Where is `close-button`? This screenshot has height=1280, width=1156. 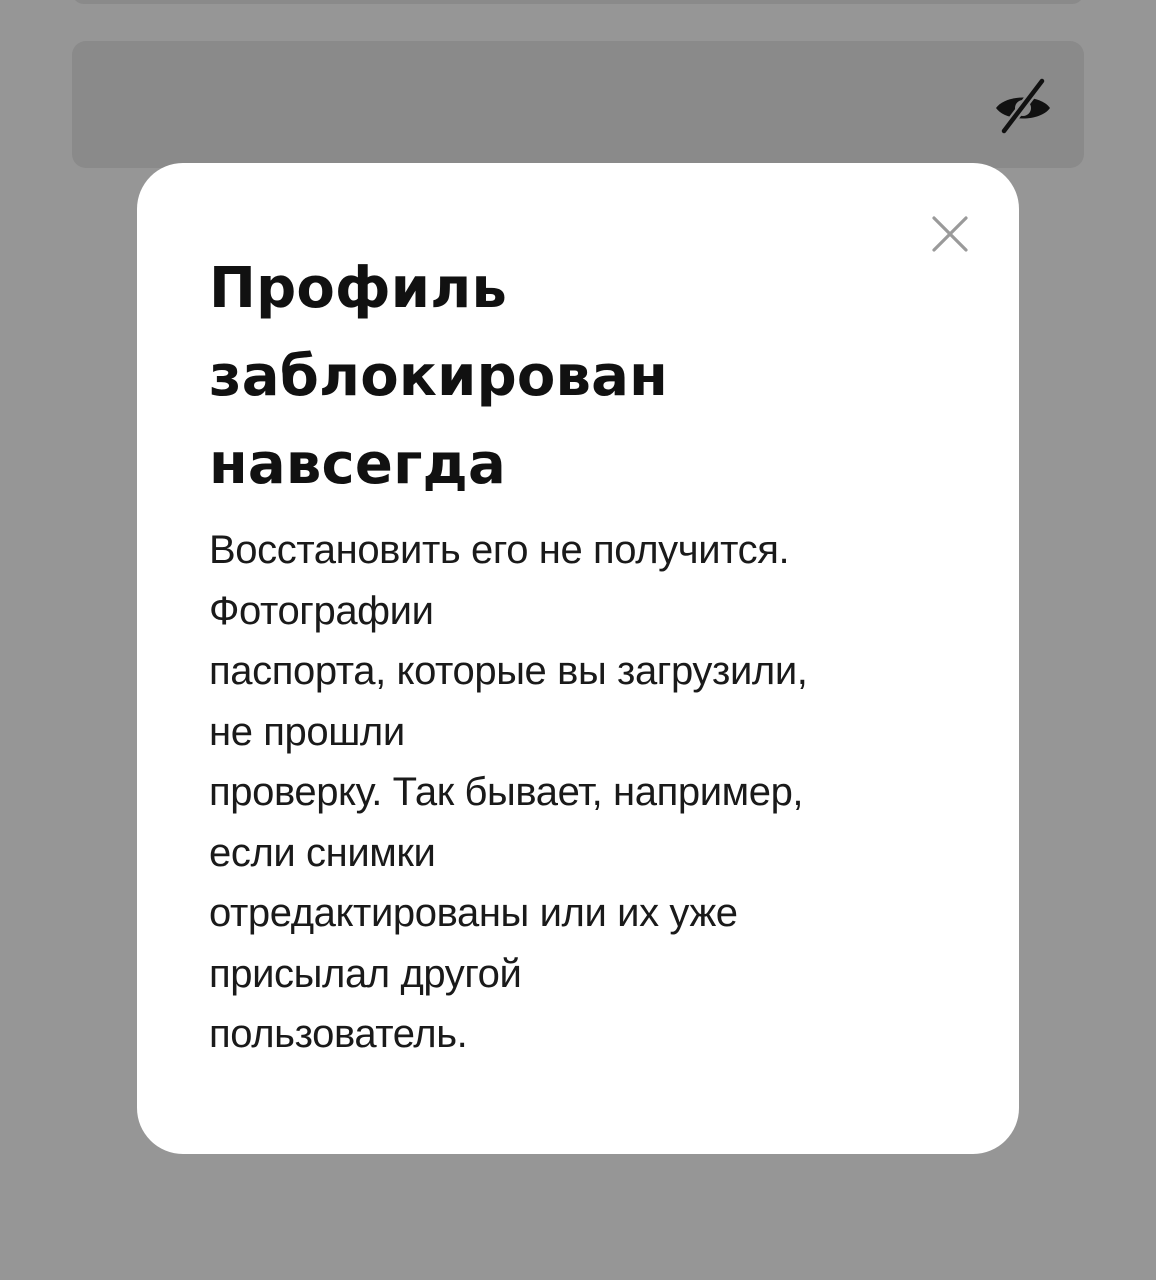
close-button is located at coordinates (950, 234).